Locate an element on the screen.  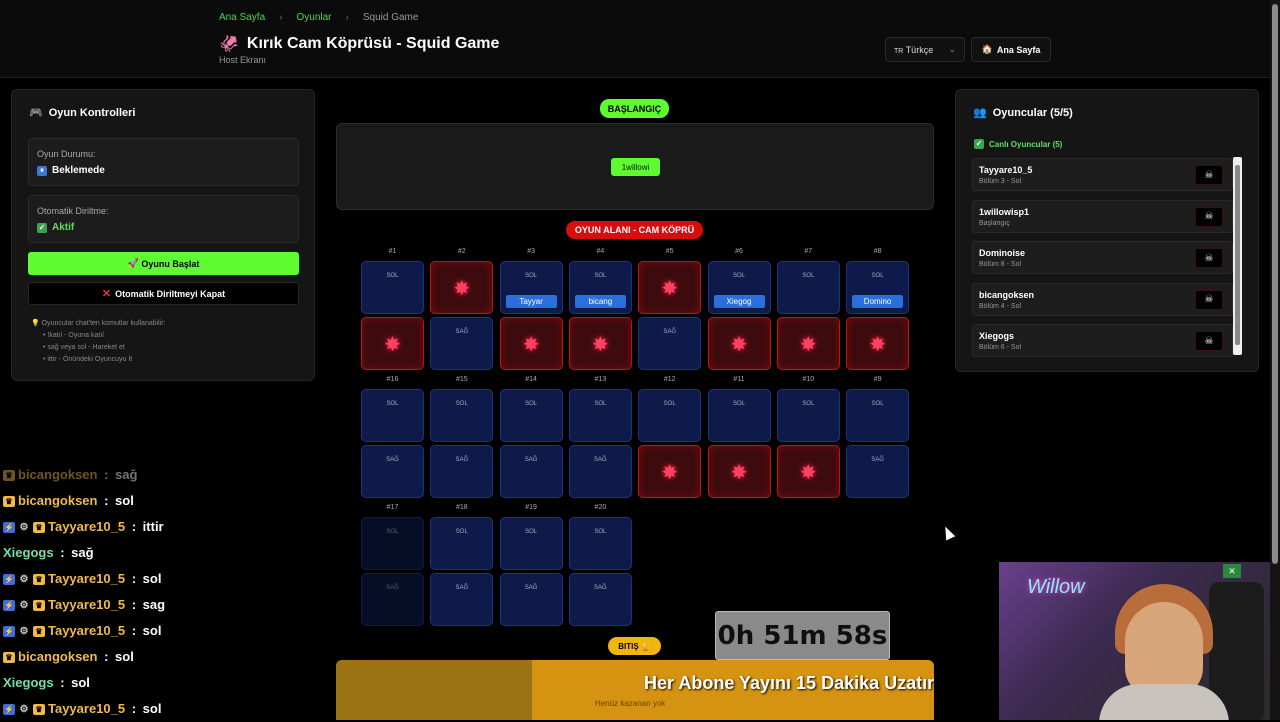
auto-revive-text: Aktif is located at coordinates (63, 227).